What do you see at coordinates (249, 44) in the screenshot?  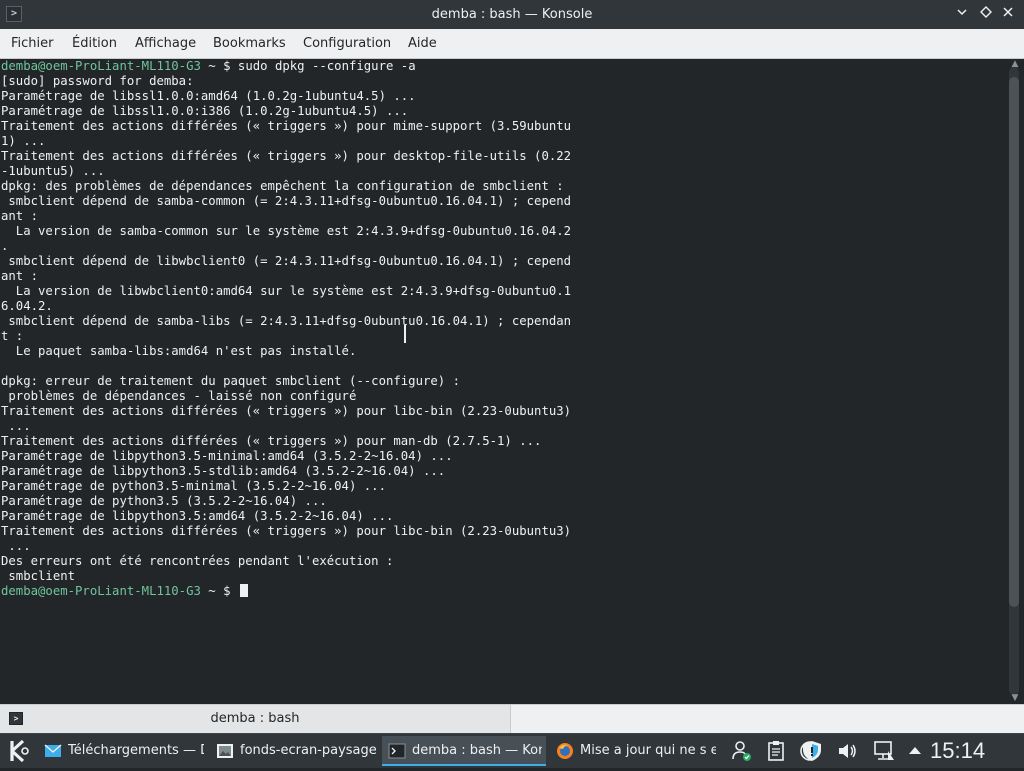 I see `menu-bookmarks: Bookmarks` at bounding box center [249, 44].